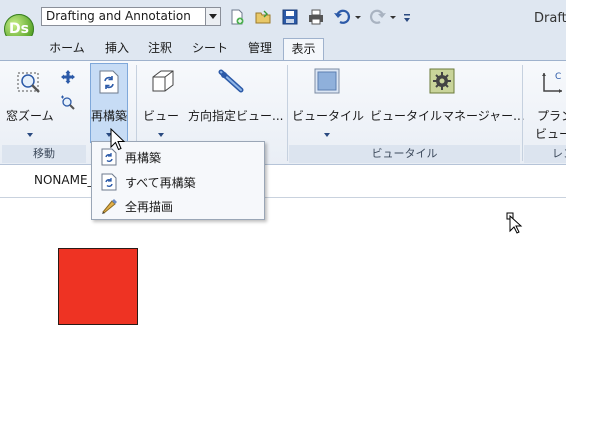 The height and width of the screenshot is (444, 607). Describe the element at coordinates (143, 158) in the screenshot. I see `menu-item-label: 再構築` at that location.